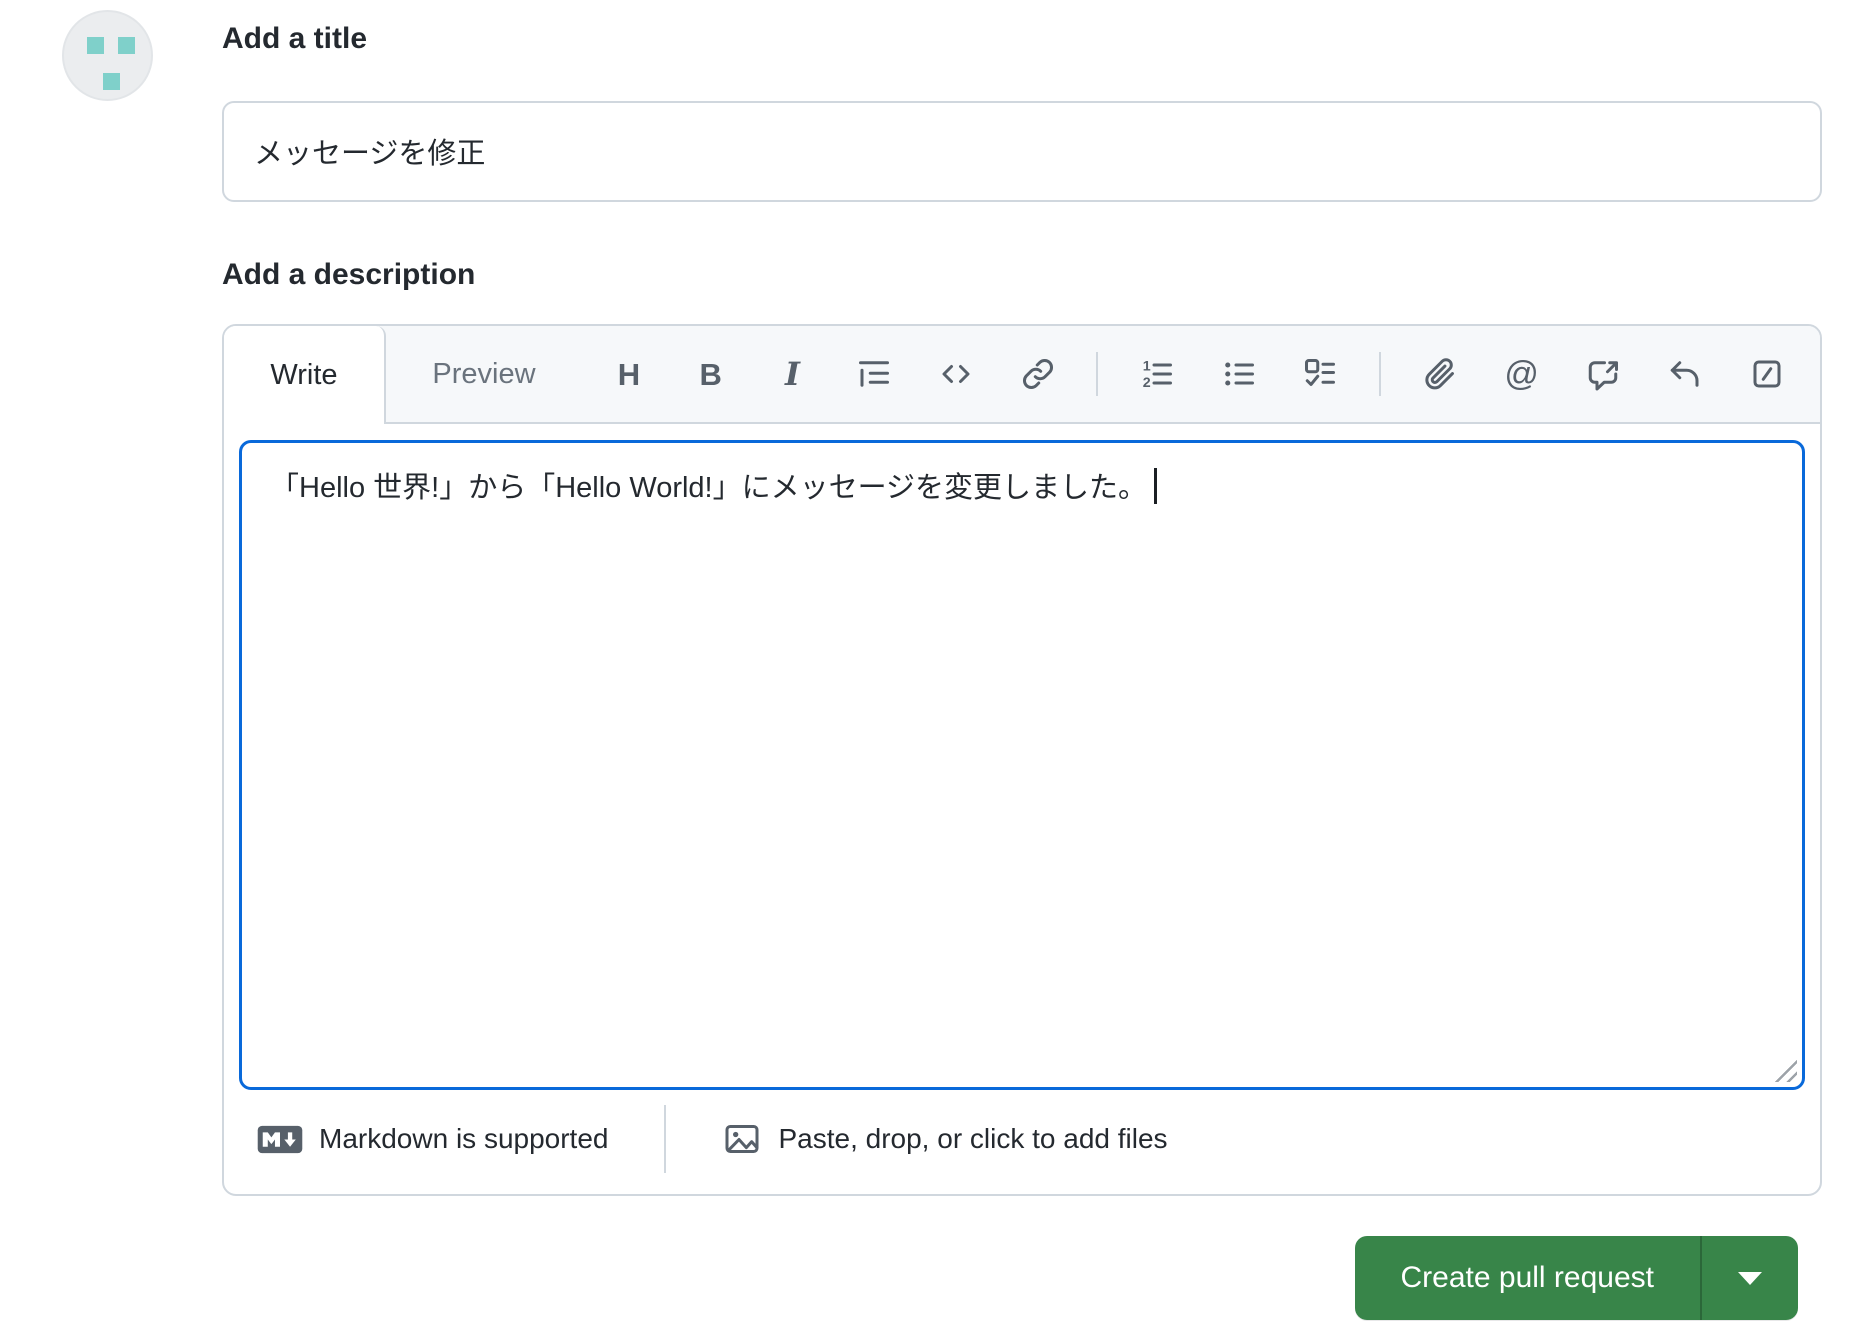 The image size is (1862, 1330). I want to click on create-pull-request-button-group: Create pull request, so click(1576, 1278).